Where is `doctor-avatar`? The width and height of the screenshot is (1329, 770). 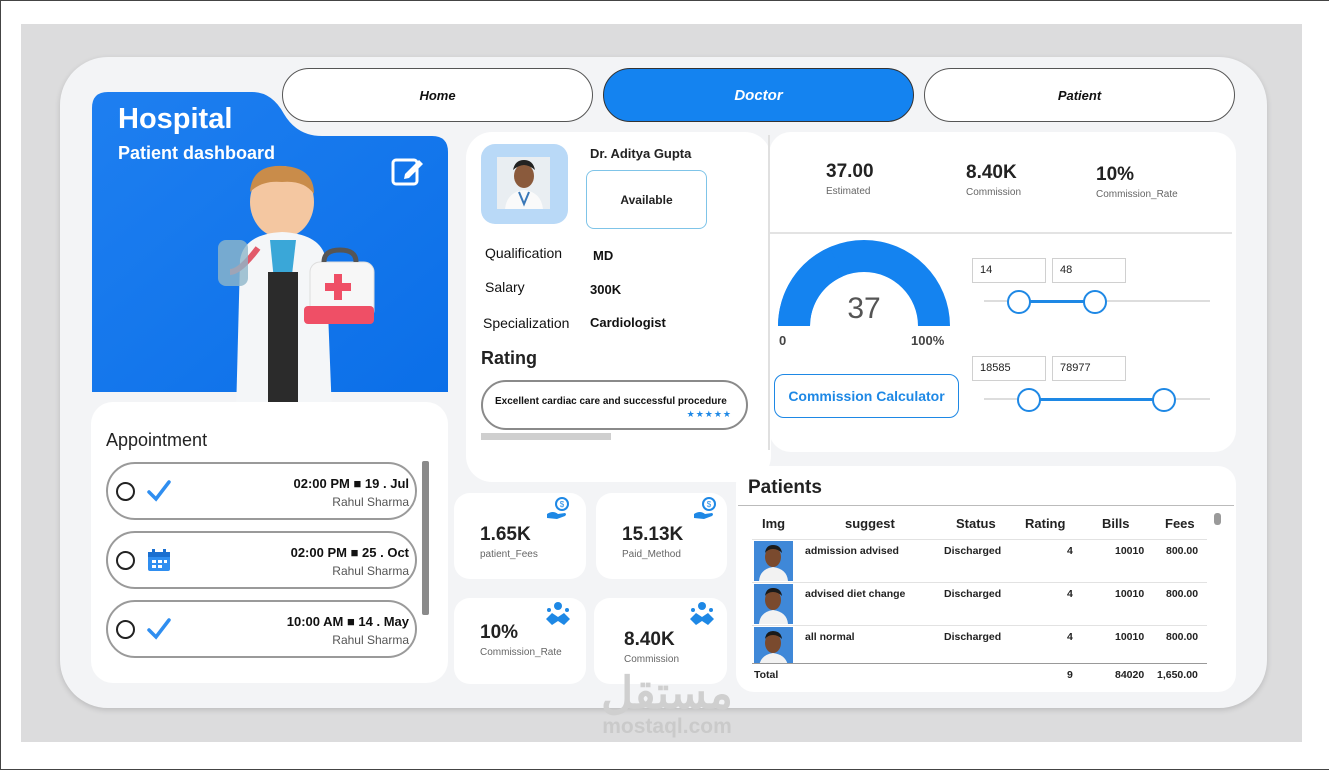
doctor-avatar is located at coordinates (524, 184).